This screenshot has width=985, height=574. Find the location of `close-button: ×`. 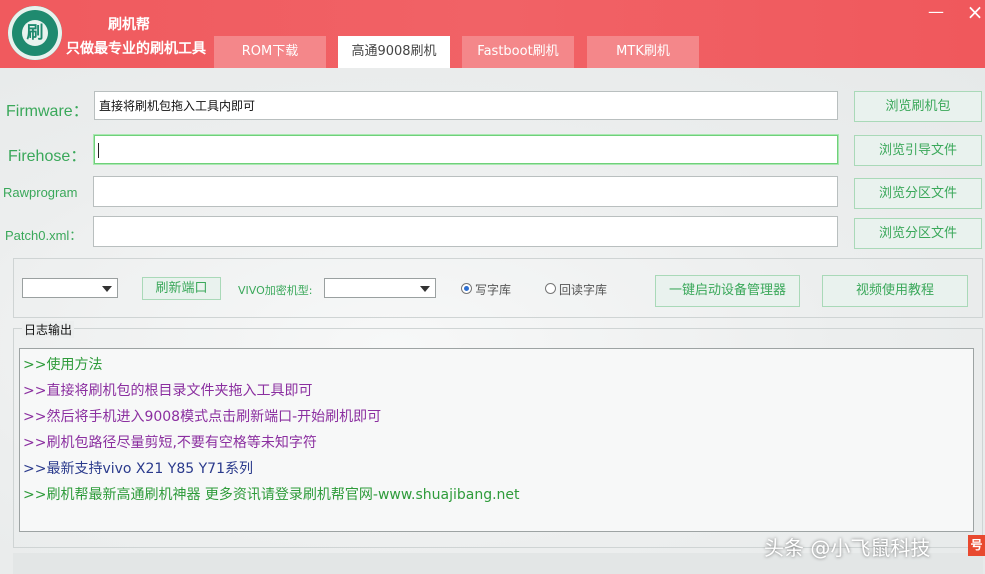

close-button: × is located at coordinates (974, 12).